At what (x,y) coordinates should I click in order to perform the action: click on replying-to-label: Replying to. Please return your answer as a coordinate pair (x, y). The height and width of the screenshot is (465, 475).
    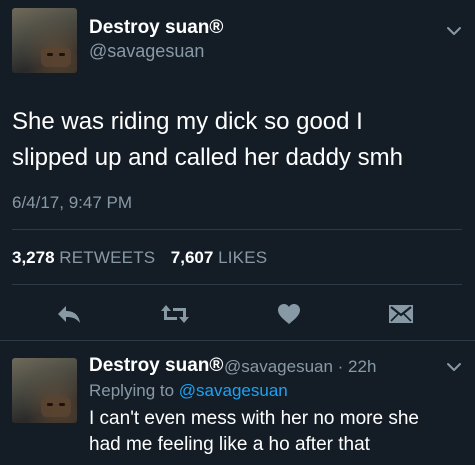
    Looking at the image, I should click on (132, 390).